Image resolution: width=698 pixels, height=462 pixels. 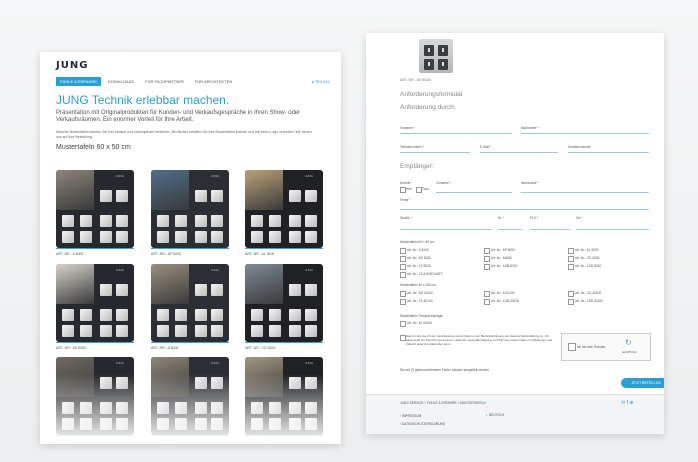 I want to click on nav-tab-architekten: FÜR ARCHITEKTEN, so click(x=213, y=81).